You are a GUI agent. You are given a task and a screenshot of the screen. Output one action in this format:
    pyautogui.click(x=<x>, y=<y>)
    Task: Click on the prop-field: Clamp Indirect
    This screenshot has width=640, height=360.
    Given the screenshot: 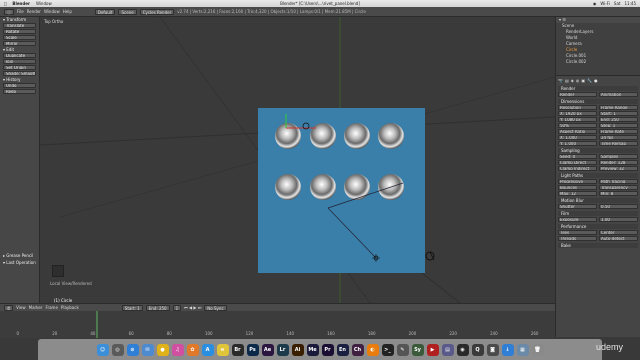 What is the action you would take?
    pyautogui.click(x=577, y=168)
    